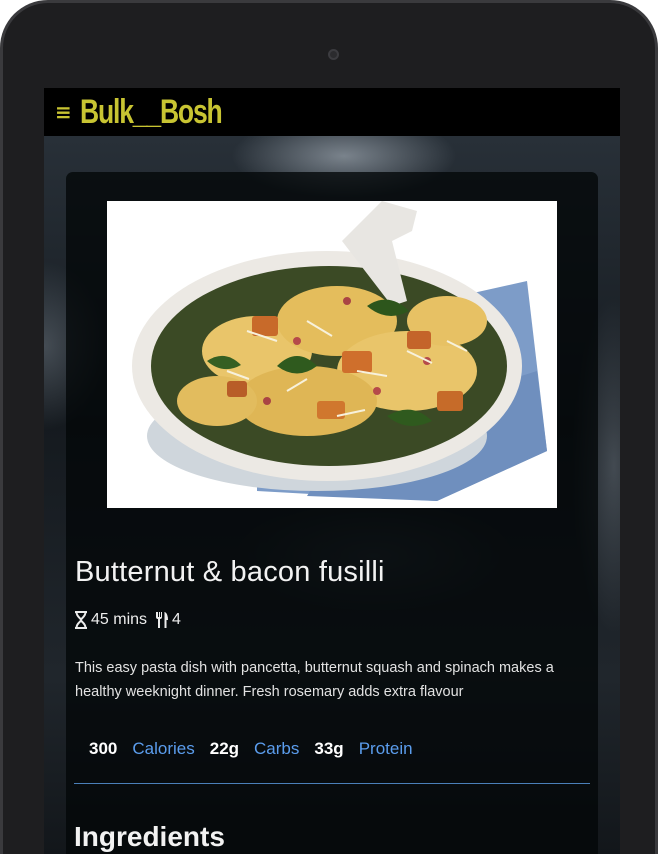 Image resolution: width=658 pixels, height=854 pixels. I want to click on carbs-value: 22g, so click(224, 748).